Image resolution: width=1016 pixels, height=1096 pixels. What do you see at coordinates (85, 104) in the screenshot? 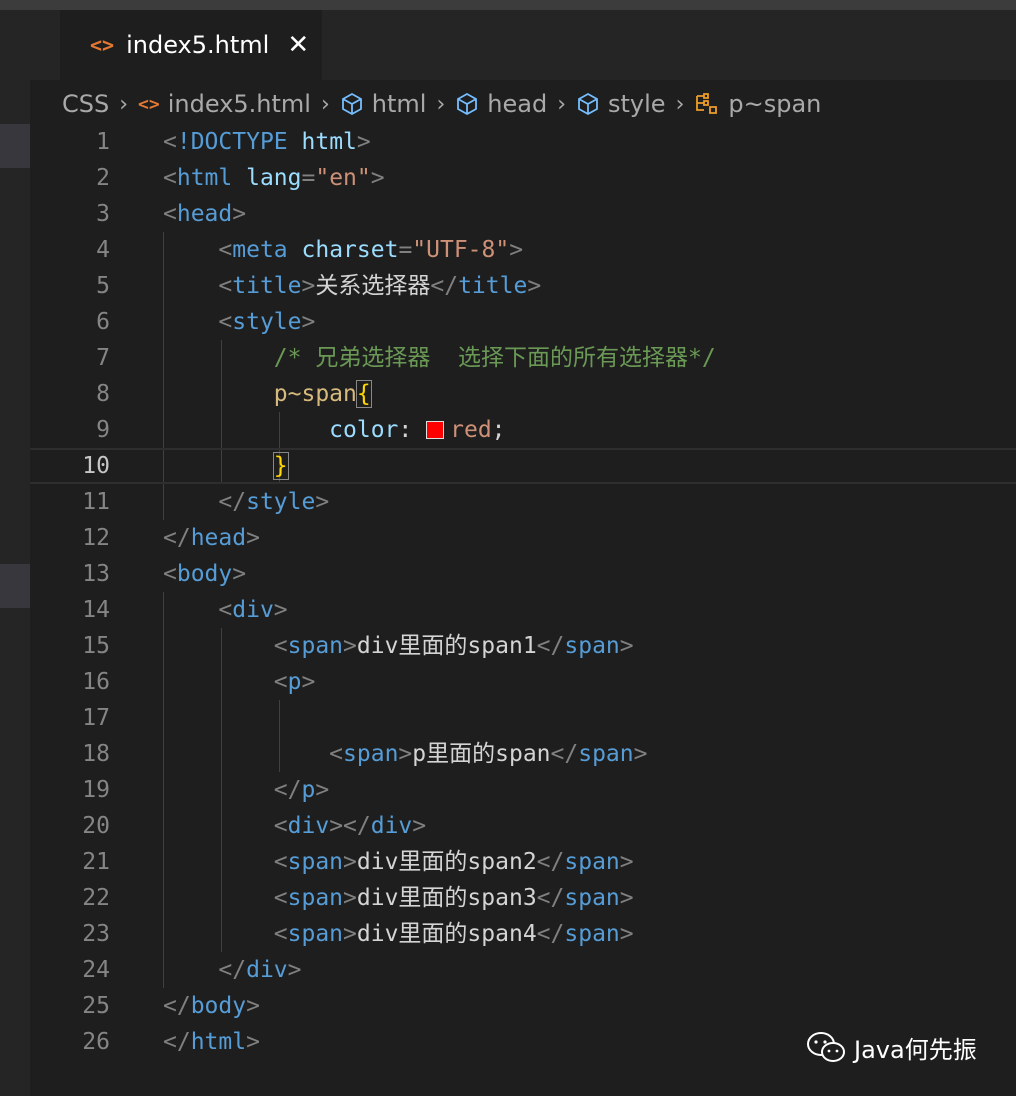
I see `breadcrumb-item-folder: CSS` at bounding box center [85, 104].